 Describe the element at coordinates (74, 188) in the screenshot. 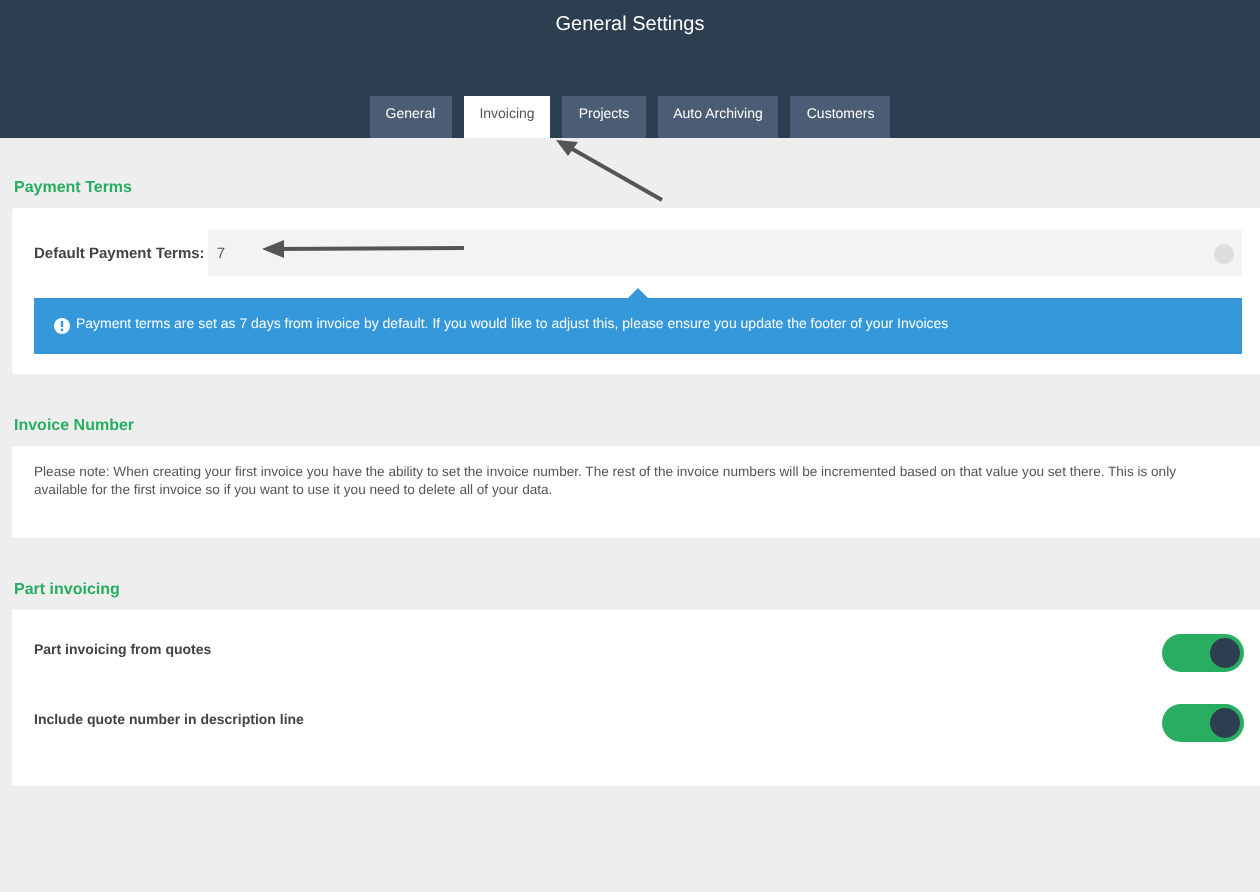

I see `section-heading: Payment Terms` at that location.